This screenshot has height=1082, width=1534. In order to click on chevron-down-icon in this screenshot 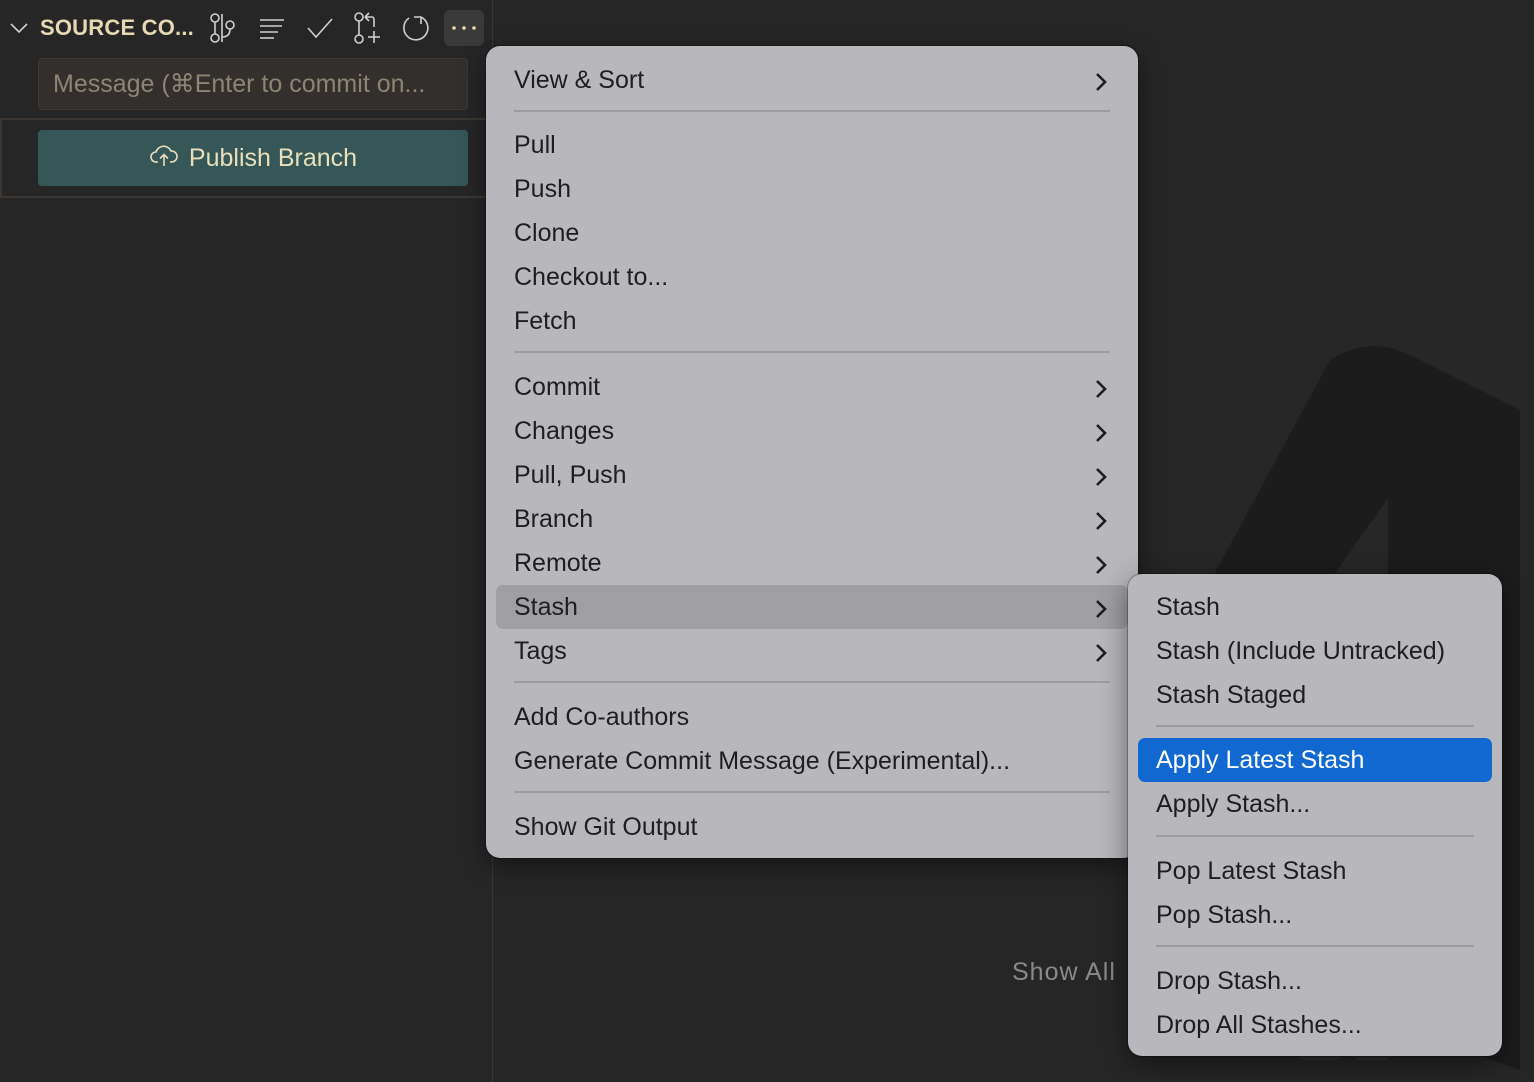, I will do `click(19, 28)`.